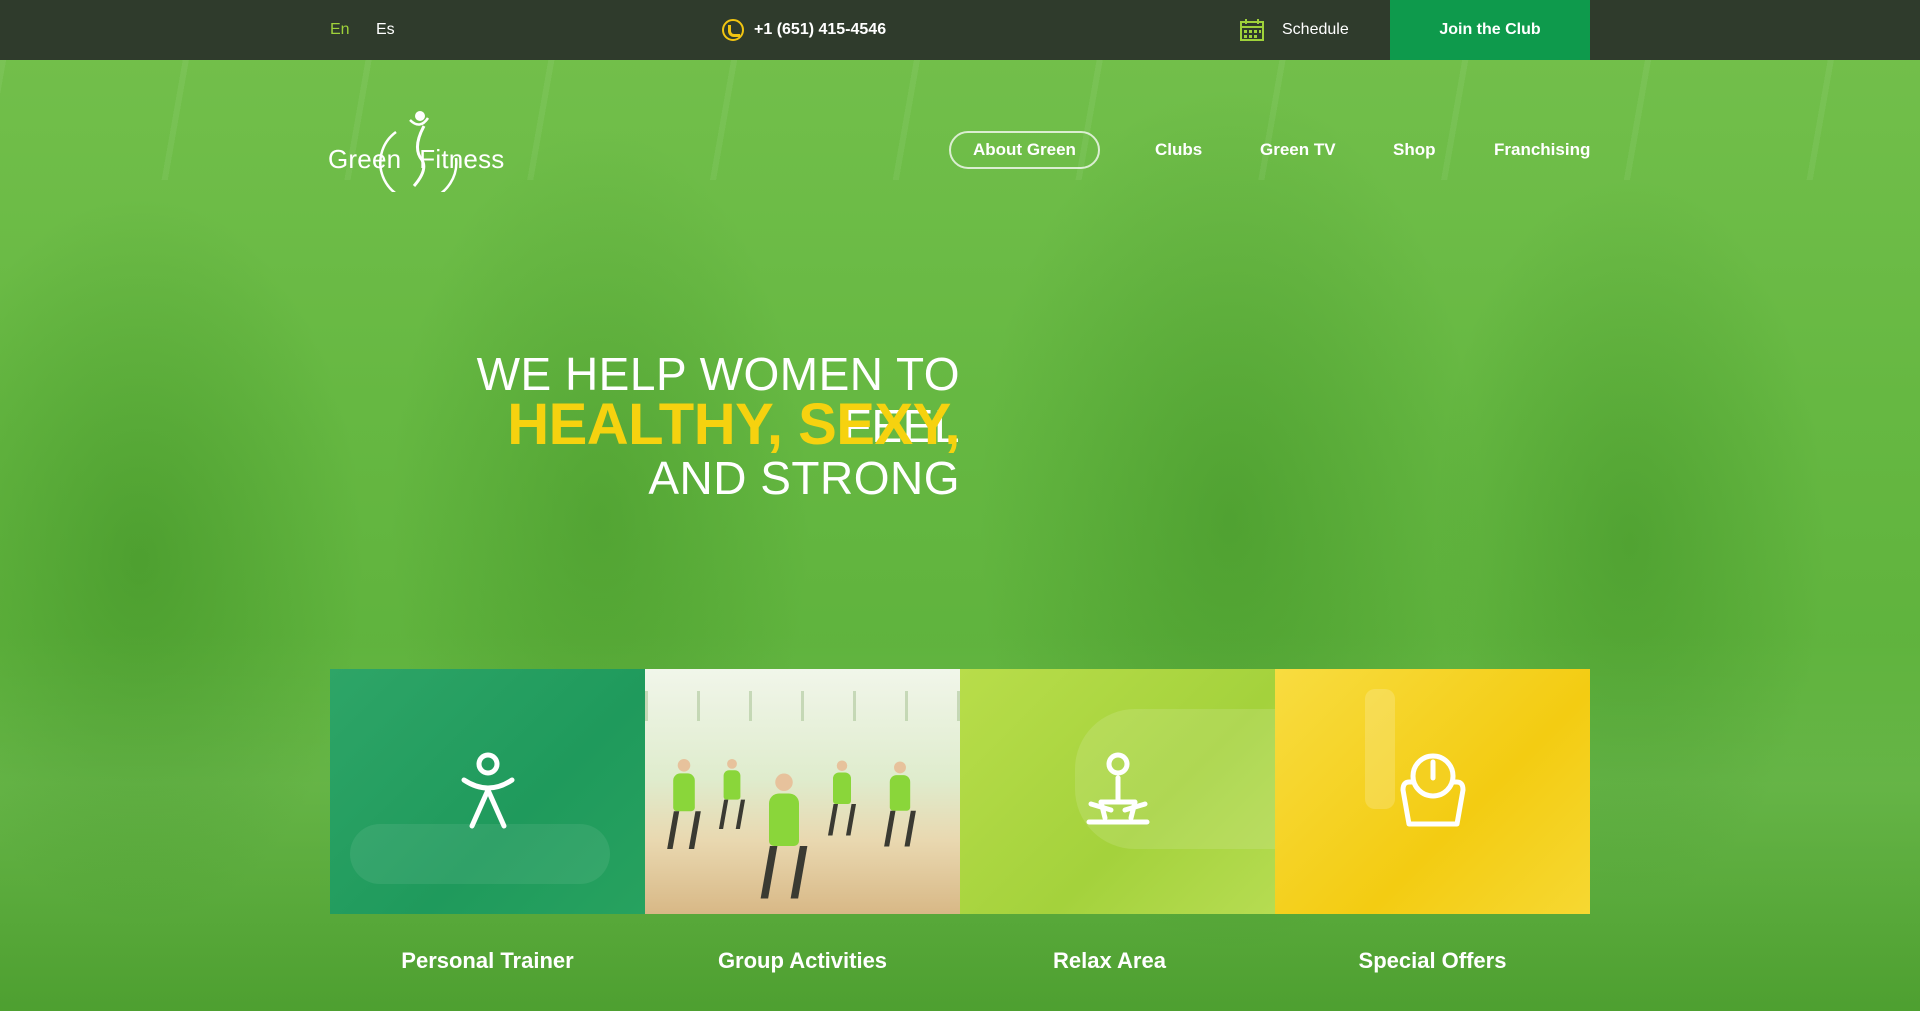 The width and height of the screenshot is (1920, 1011). Describe the element at coordinates (1117, 788) in the screenshot. I see `meditation-icon` at that location.